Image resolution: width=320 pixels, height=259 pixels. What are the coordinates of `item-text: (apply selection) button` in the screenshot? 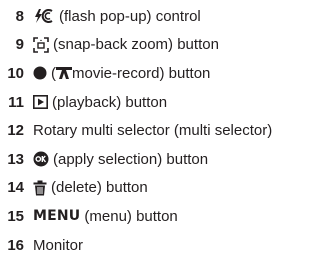 It's located at (131, 159).